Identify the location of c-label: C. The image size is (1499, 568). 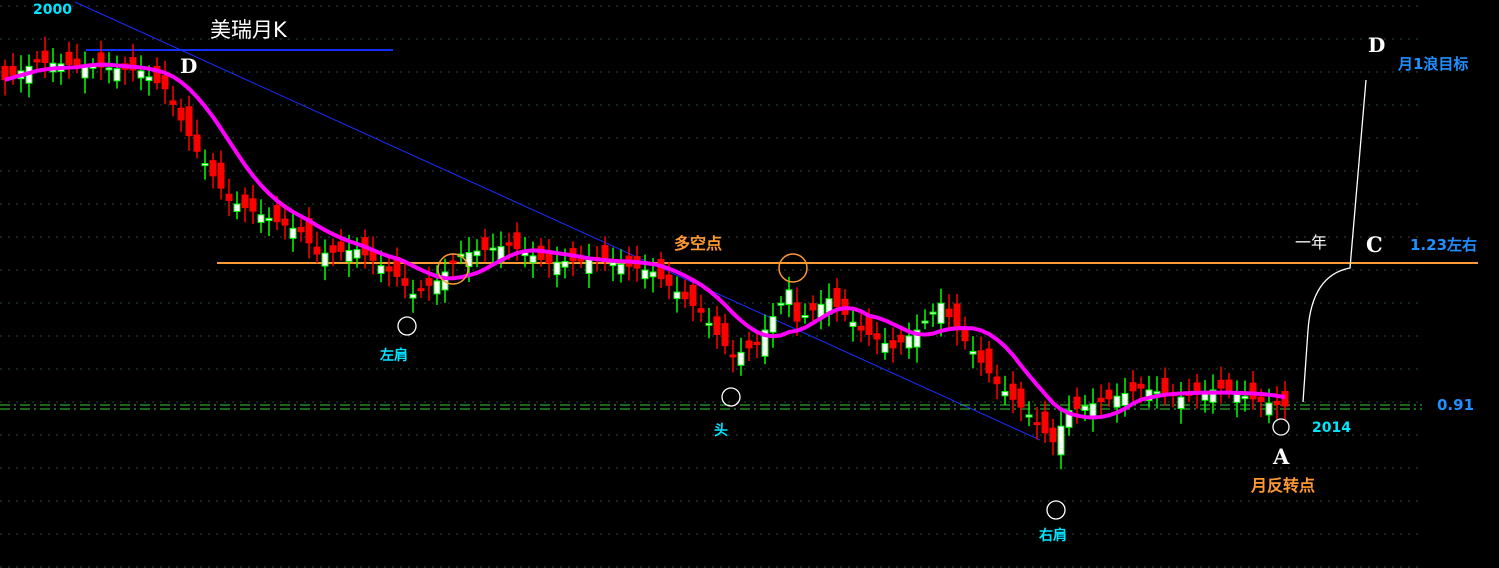
(1374, 244).